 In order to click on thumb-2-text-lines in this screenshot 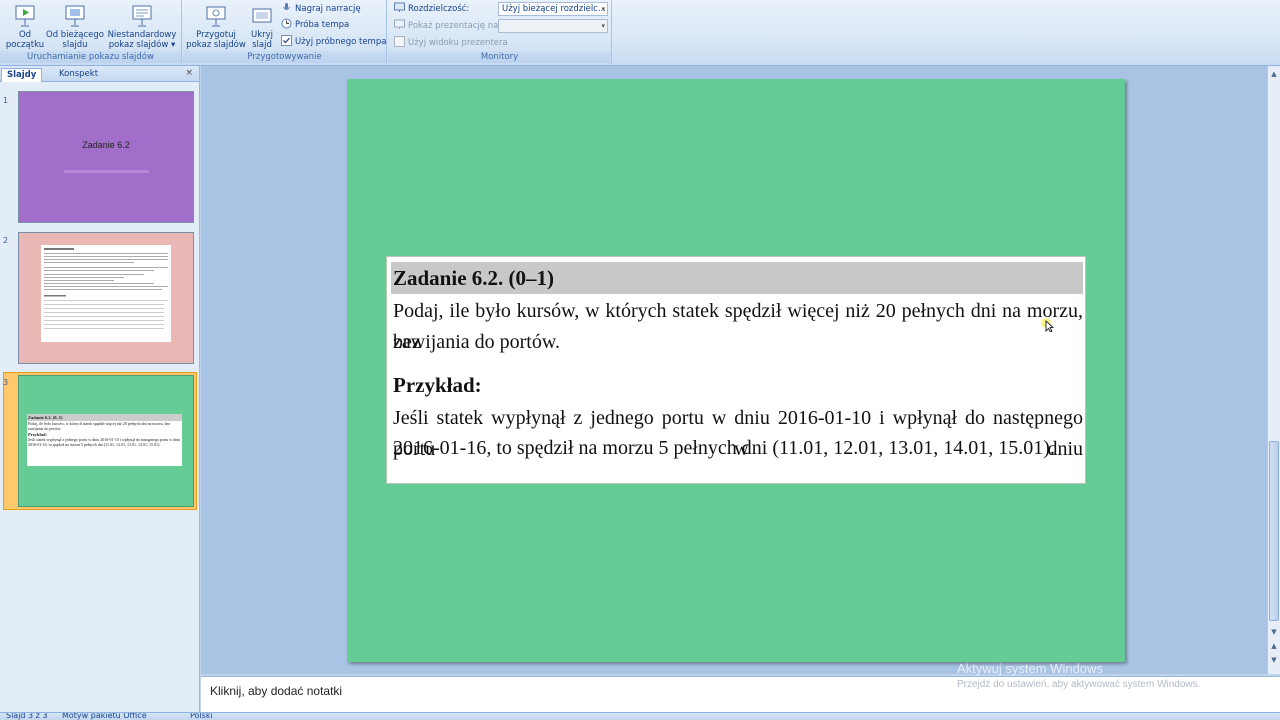, I will do `click(106, 288)`.